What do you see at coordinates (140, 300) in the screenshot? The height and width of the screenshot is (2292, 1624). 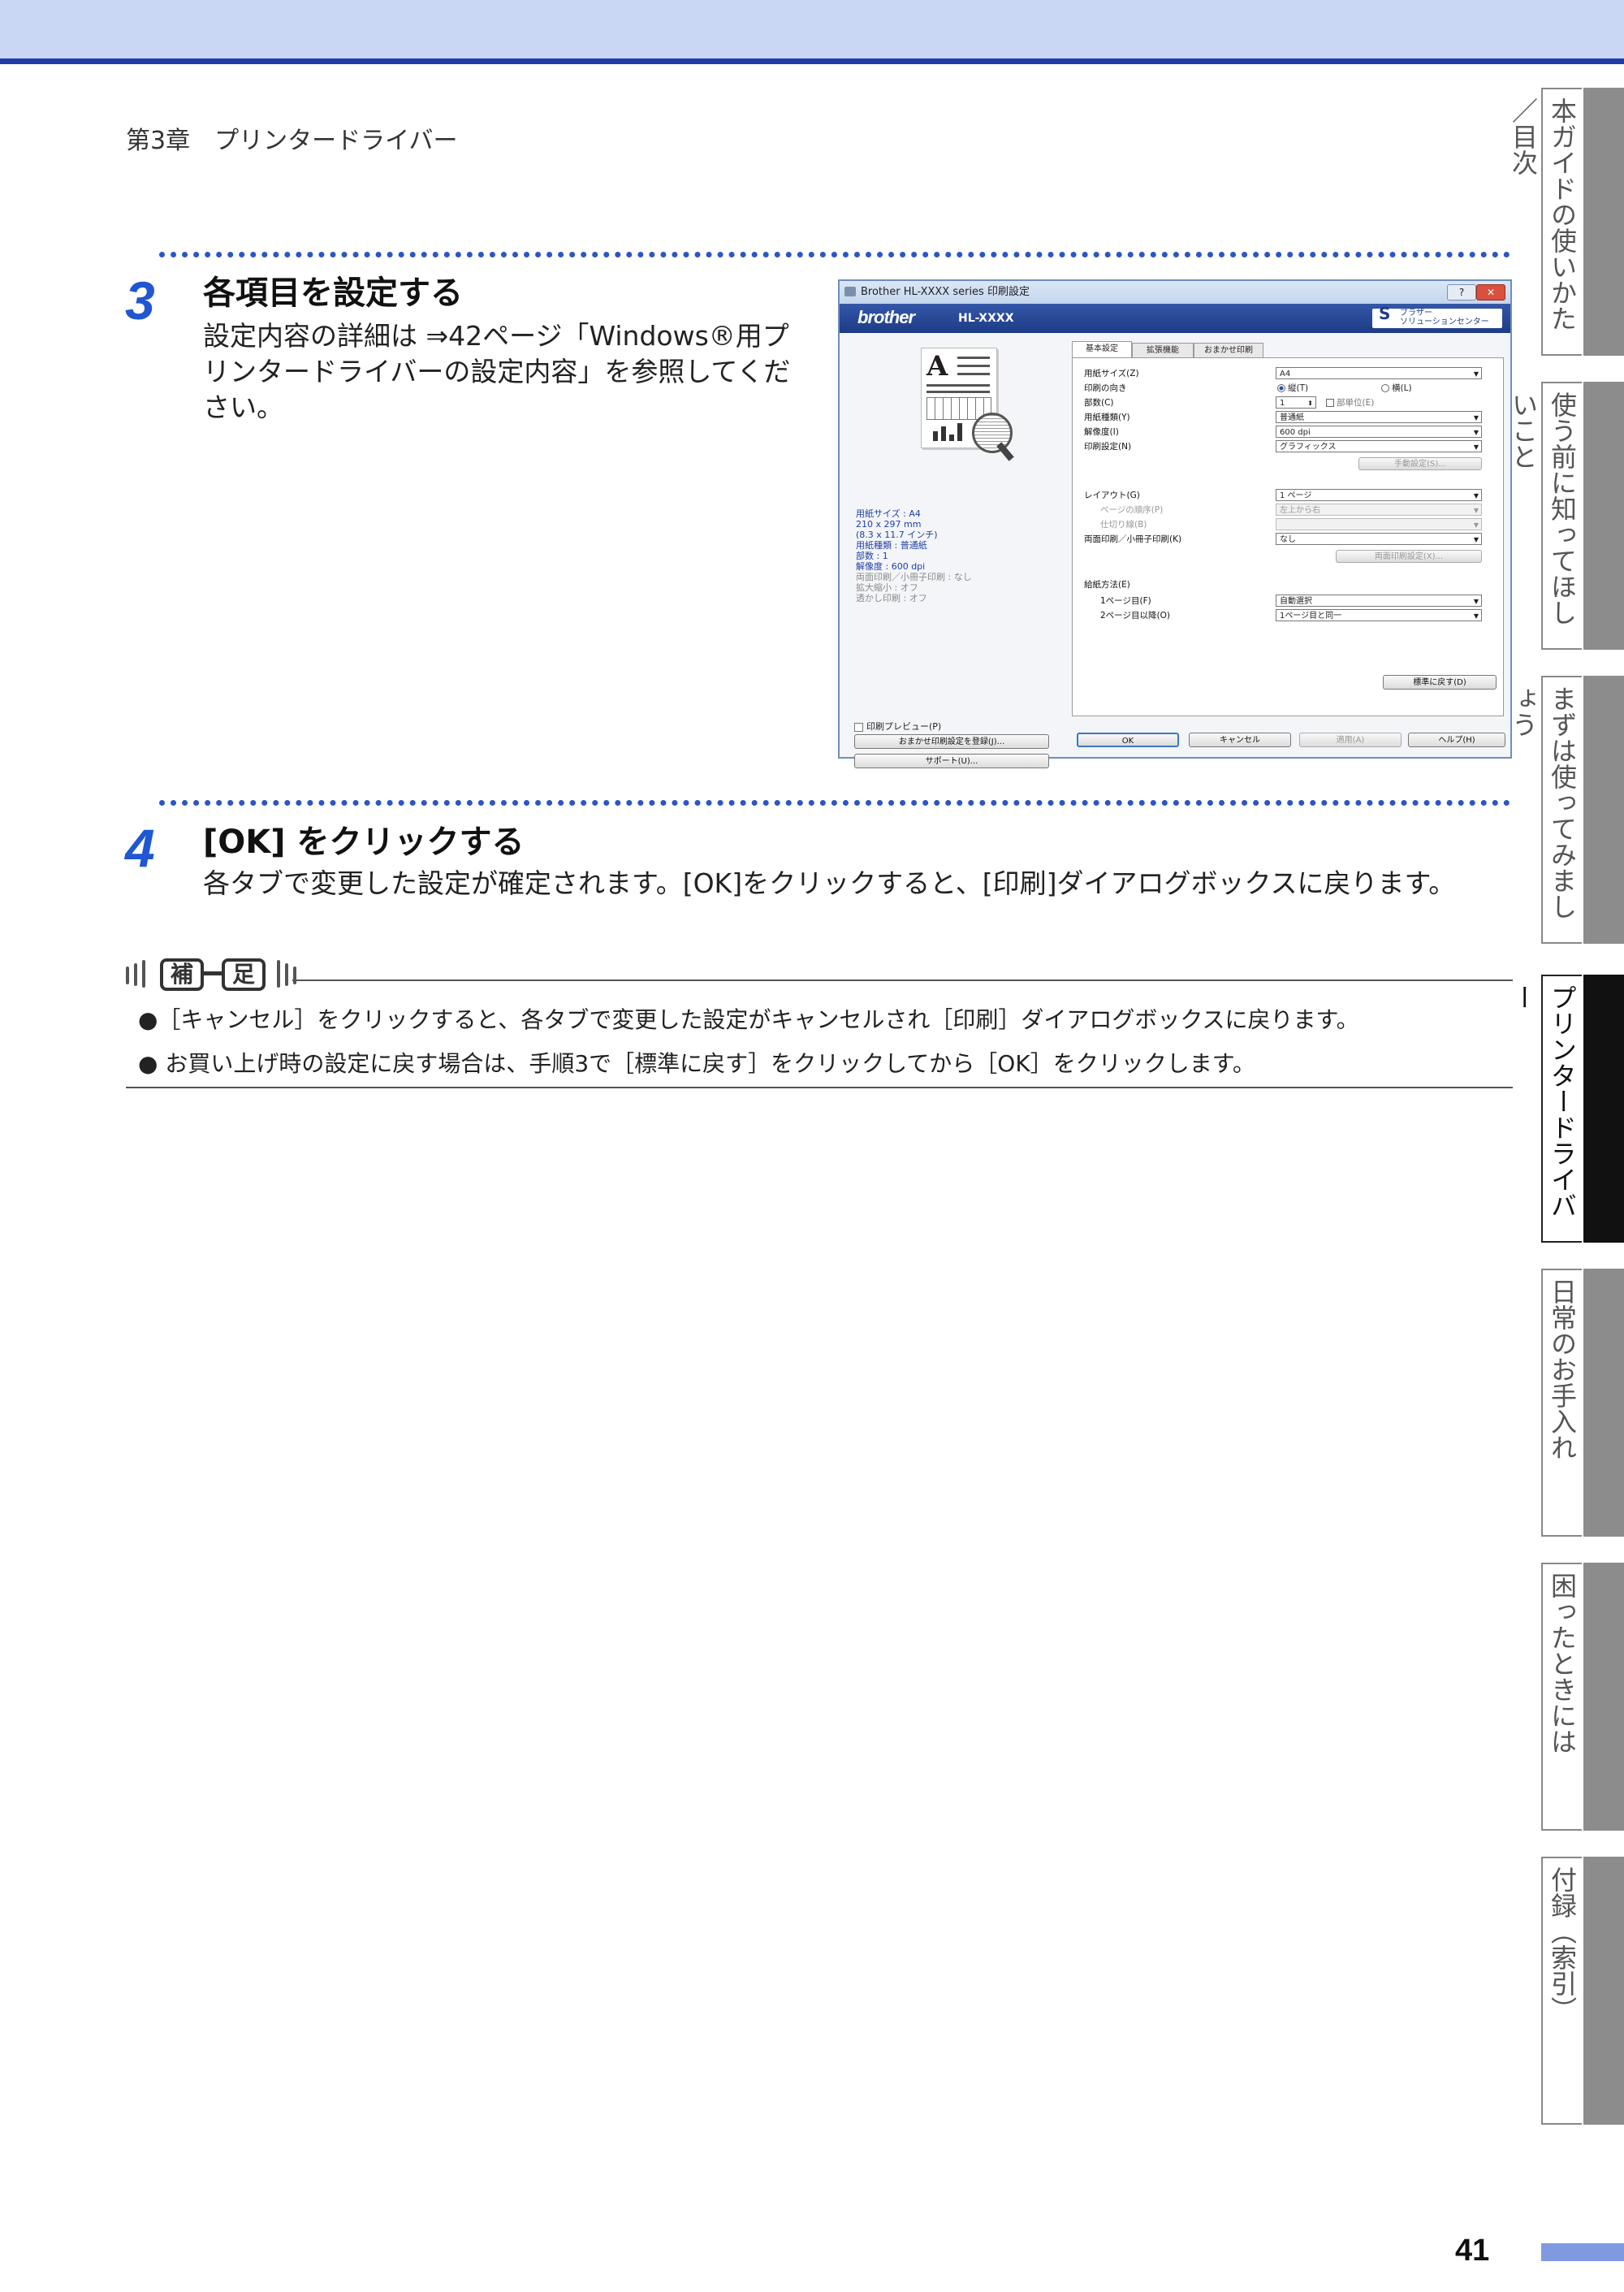 I see `step3-number: 3` at bounding box center [140, 300].